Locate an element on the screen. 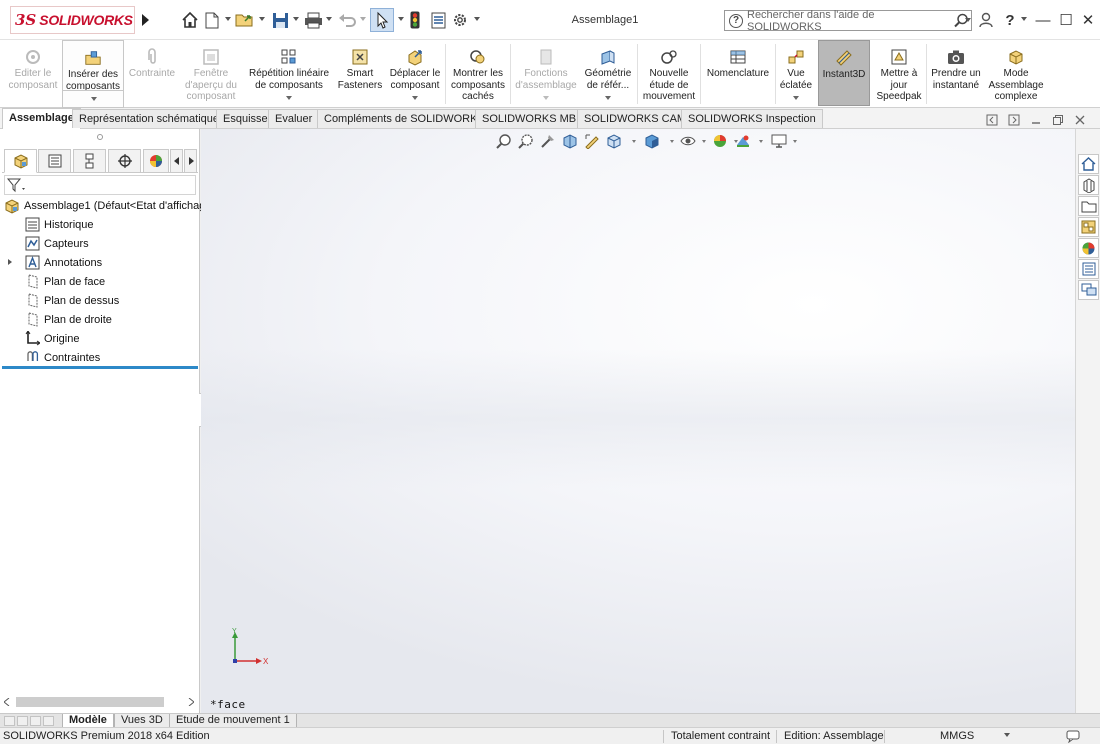 The height and width of the screenshot is (744, 1100). tree-item-top-plane: Plan de dessus is located at coordinates (71, 300).